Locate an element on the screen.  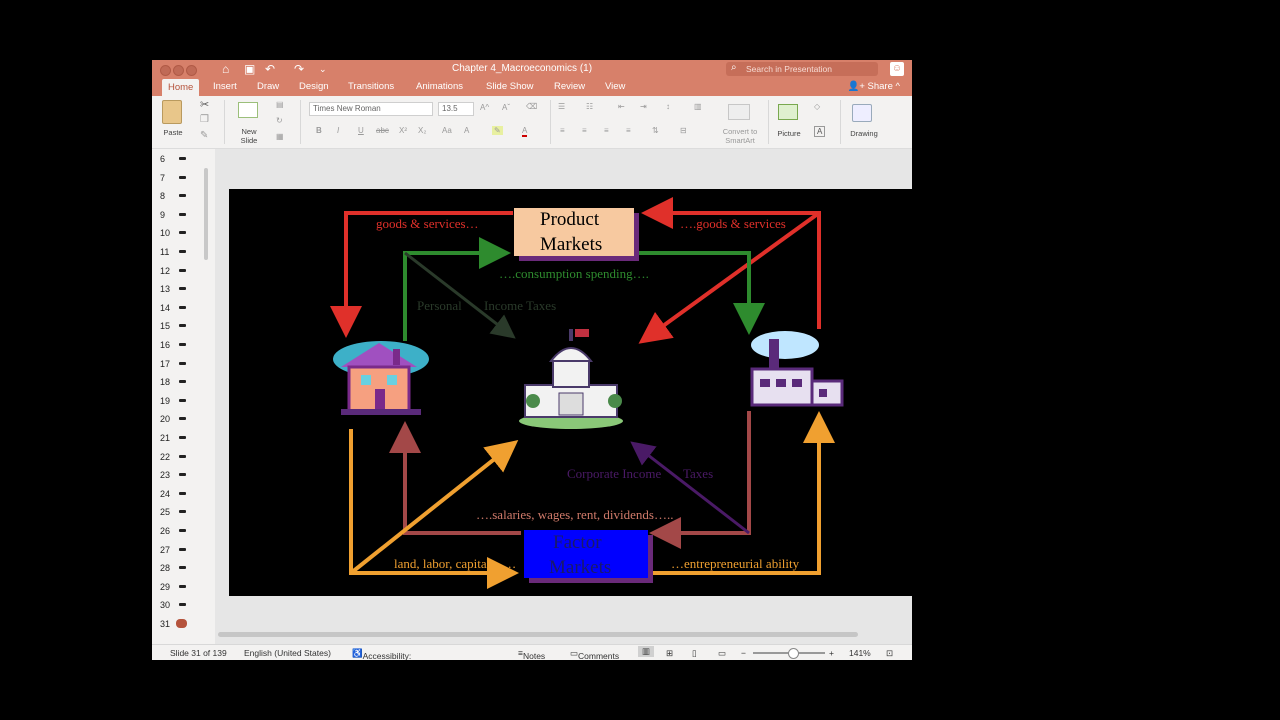
tab-transitions: Transitions is located at coordinates (371, 86).